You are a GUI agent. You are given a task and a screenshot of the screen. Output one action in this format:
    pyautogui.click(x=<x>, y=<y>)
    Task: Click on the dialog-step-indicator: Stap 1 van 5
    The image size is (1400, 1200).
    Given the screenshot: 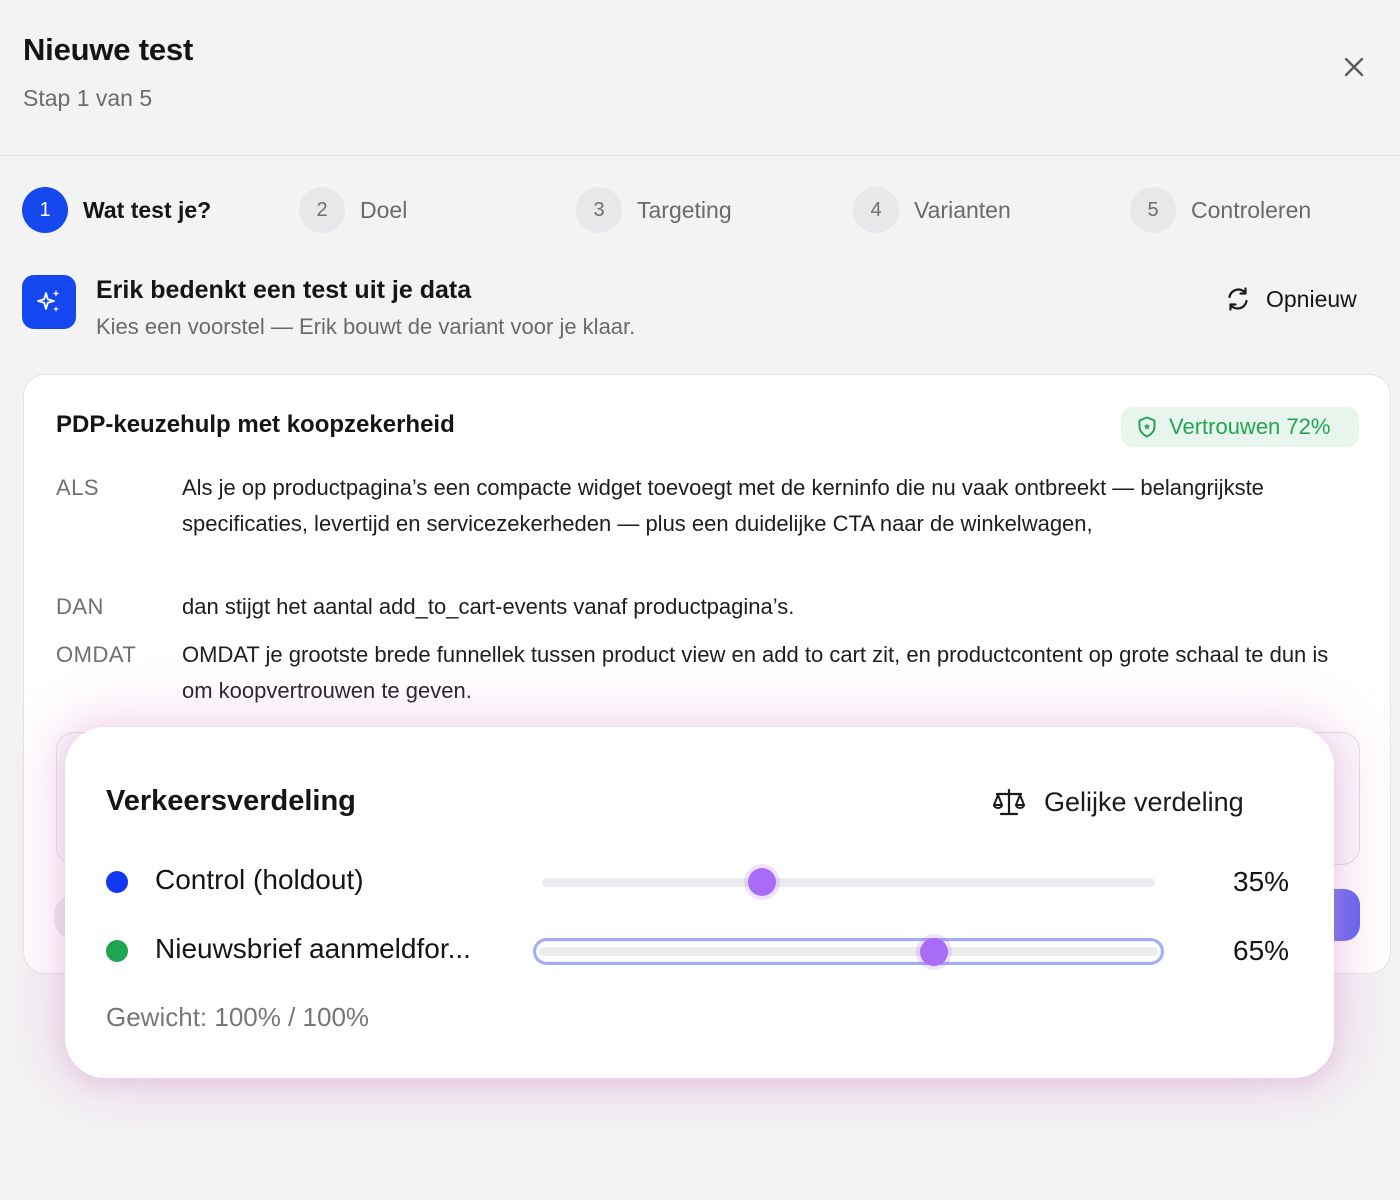 What is the action you would take?
    pyautogui.click(x=88, y=98)
    